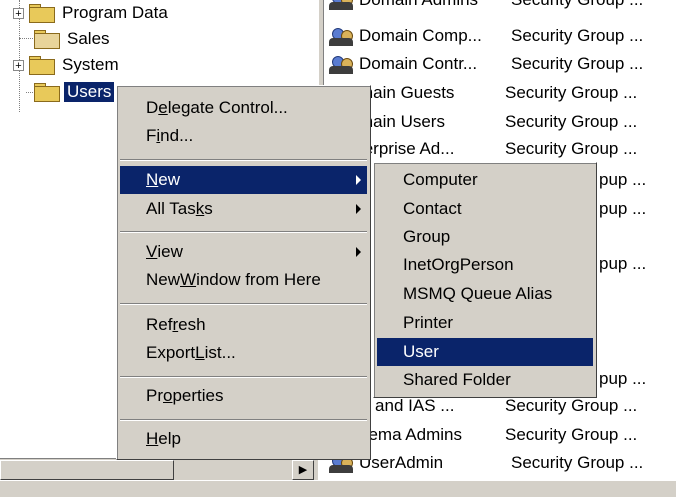 The image size is (676, 497). What do you see at coordinates (338, 488) in the screenshot?
I see `status-bar` at bounding box center [338, 488].